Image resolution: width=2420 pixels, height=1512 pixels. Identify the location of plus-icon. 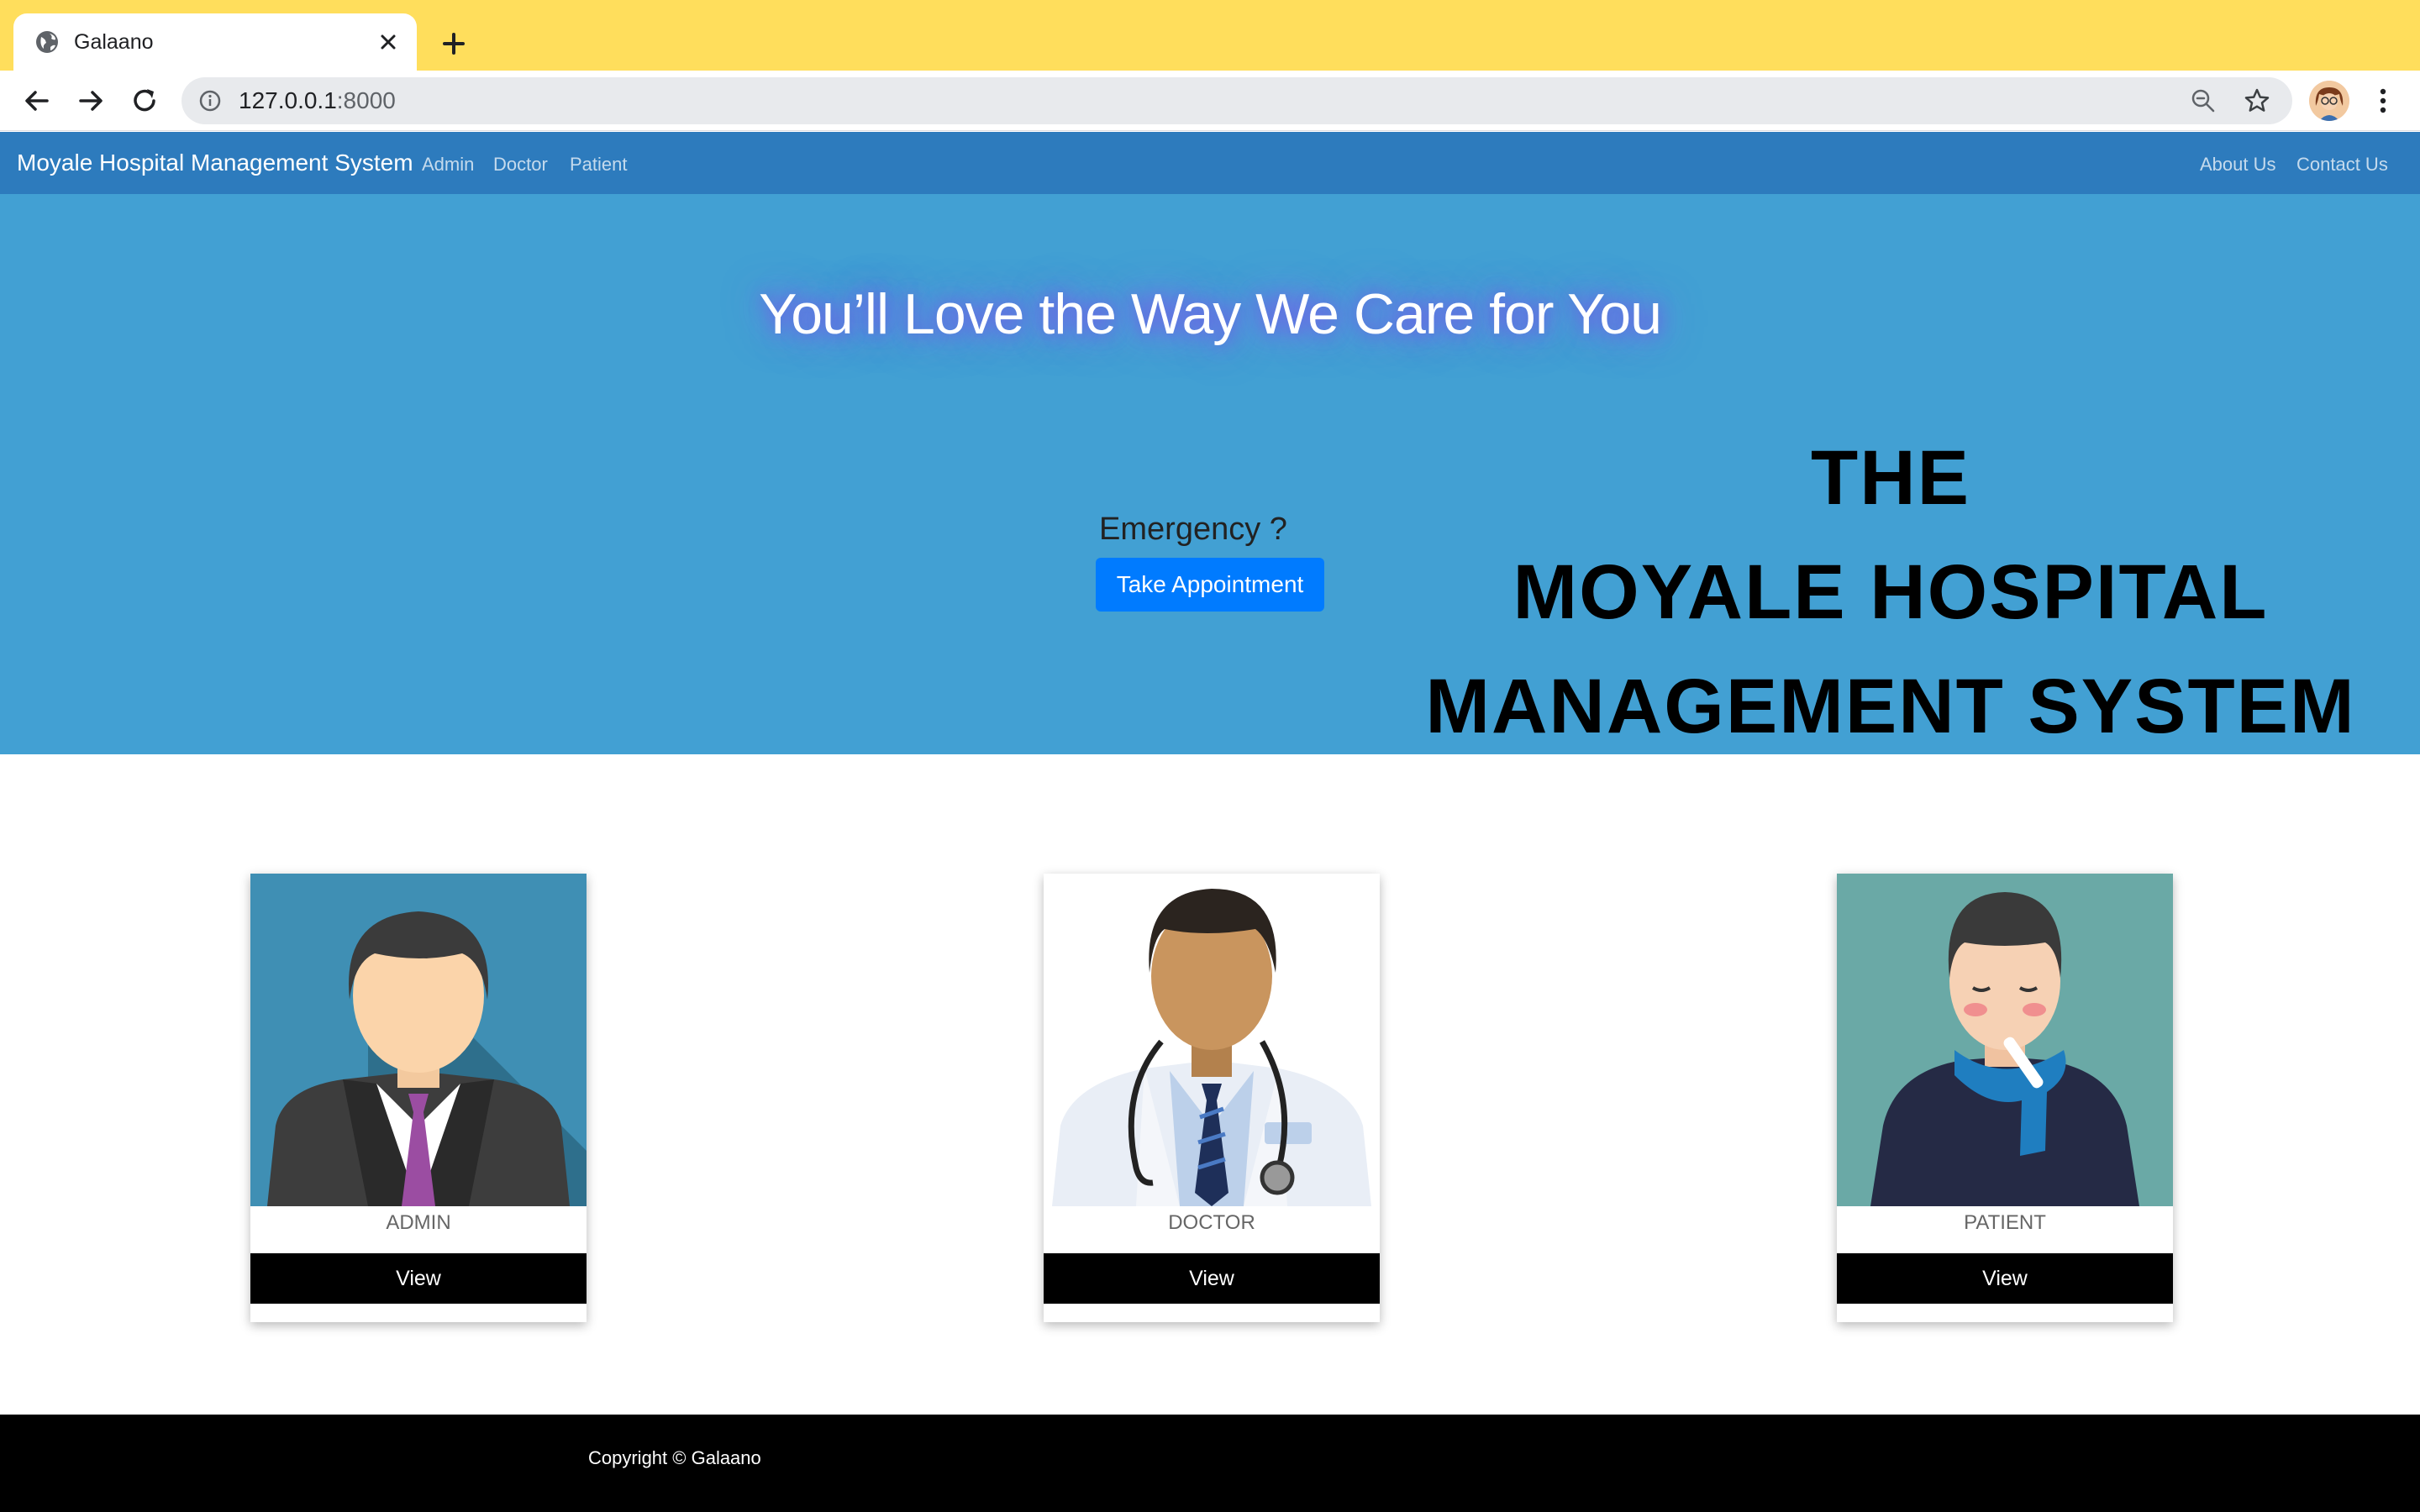
(454, 44).